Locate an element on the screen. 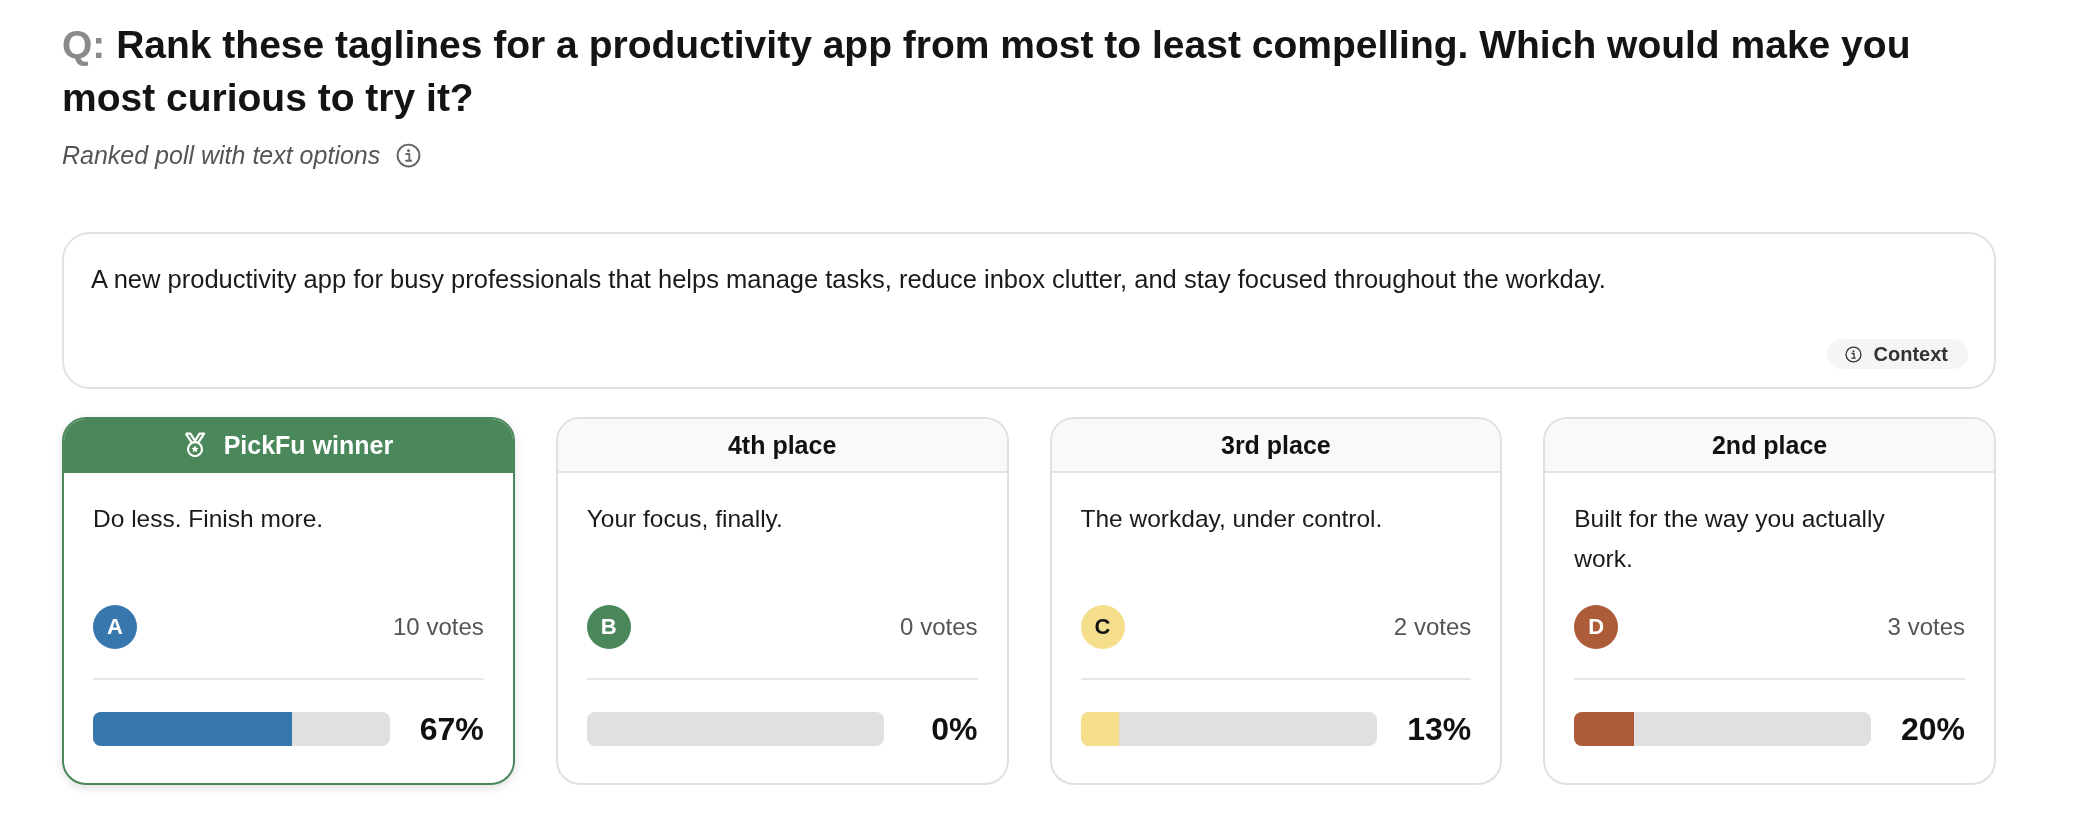  vote-count: 0 votes is located at coordinates (939, 627).